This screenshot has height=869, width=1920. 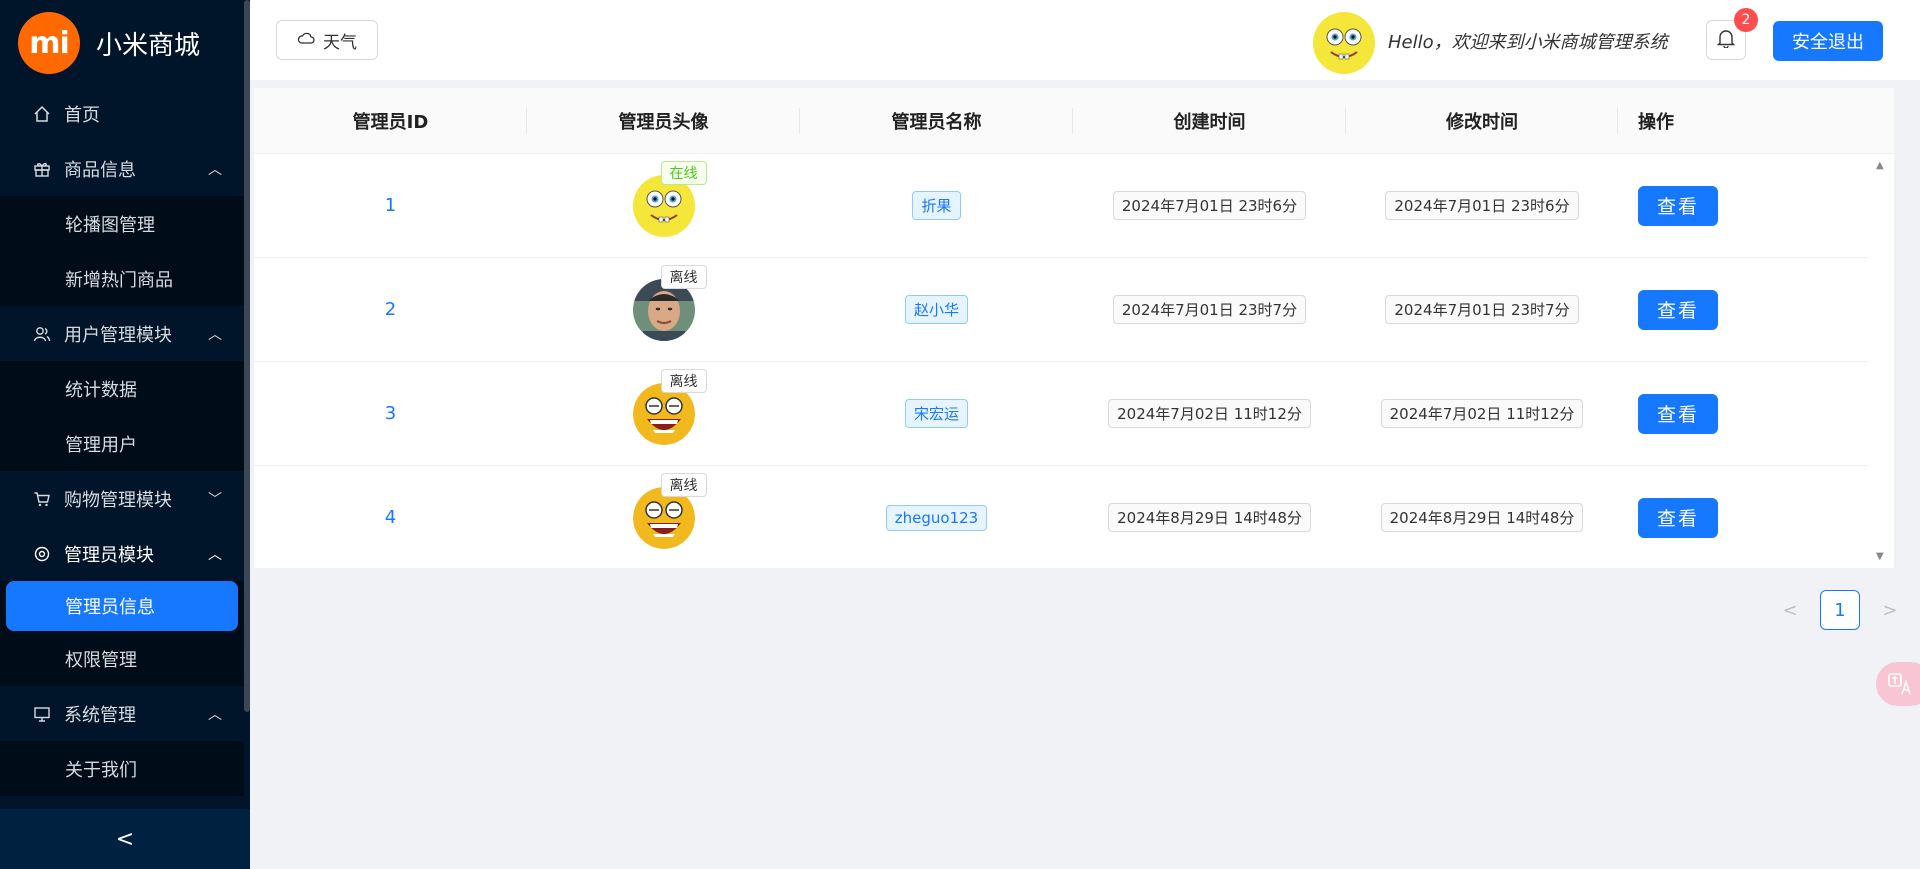 I want to click on submenu-system: 关于我们, so click(x=122, y=768).